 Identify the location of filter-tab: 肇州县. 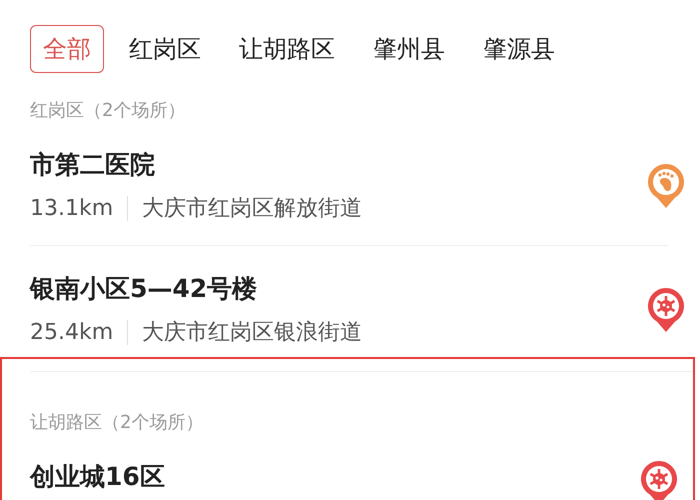
(409, 49).